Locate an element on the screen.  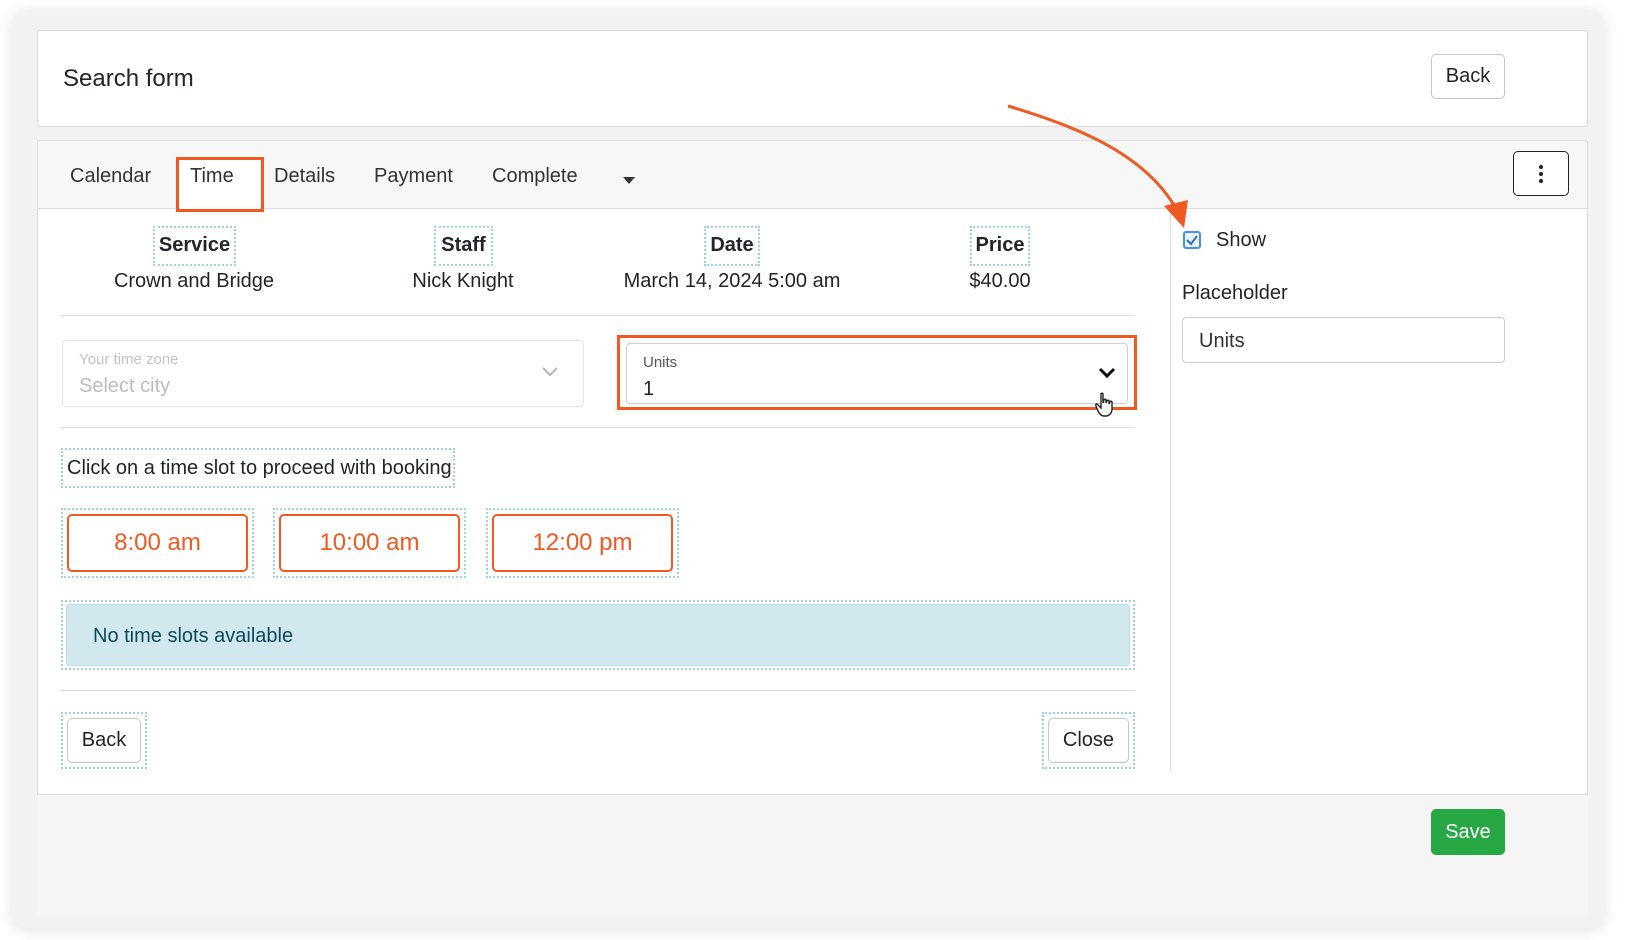
staff-label: Staff is located at coordinates (463, 245).